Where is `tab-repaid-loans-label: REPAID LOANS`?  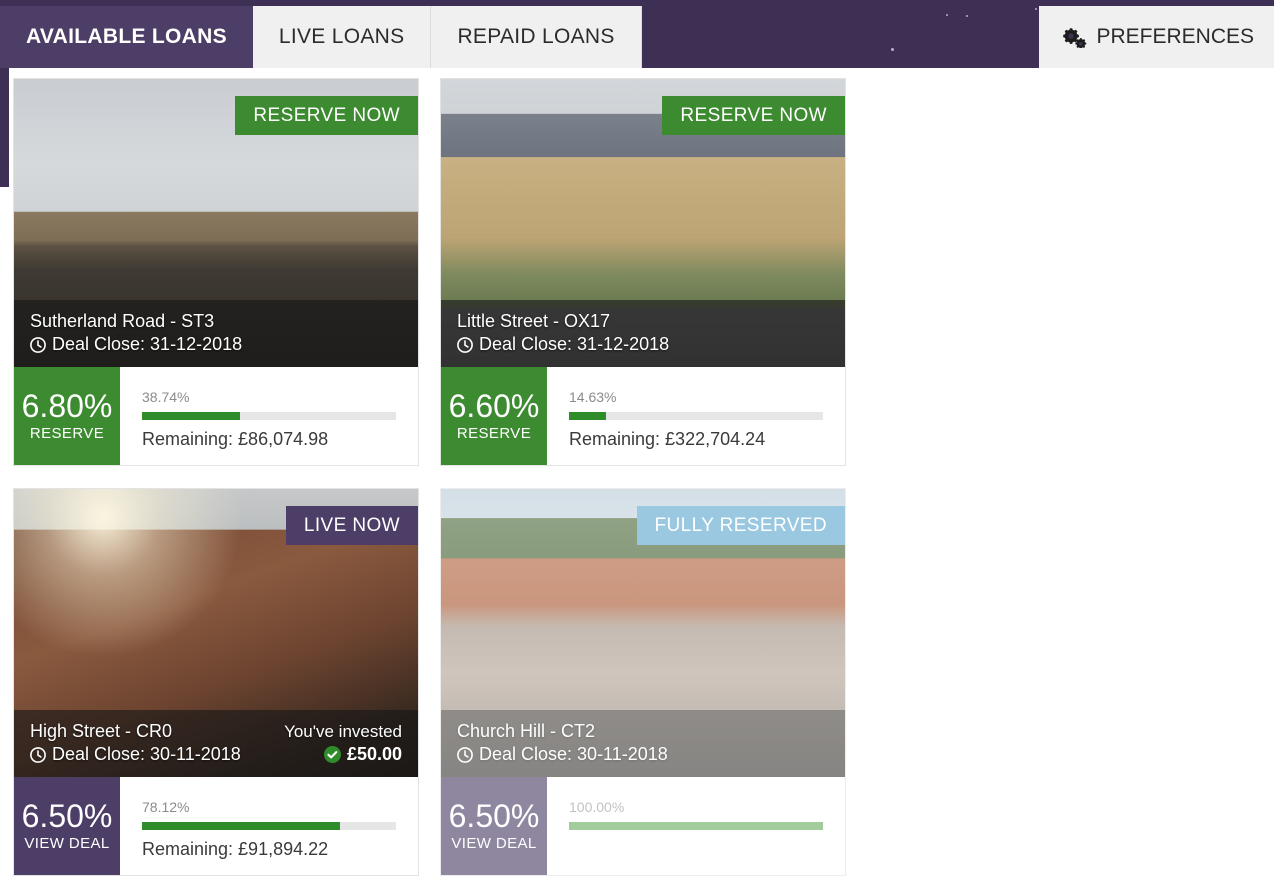
tab-repaid-loans-label: REPAID LOANS is located at coordinates (536, 36).